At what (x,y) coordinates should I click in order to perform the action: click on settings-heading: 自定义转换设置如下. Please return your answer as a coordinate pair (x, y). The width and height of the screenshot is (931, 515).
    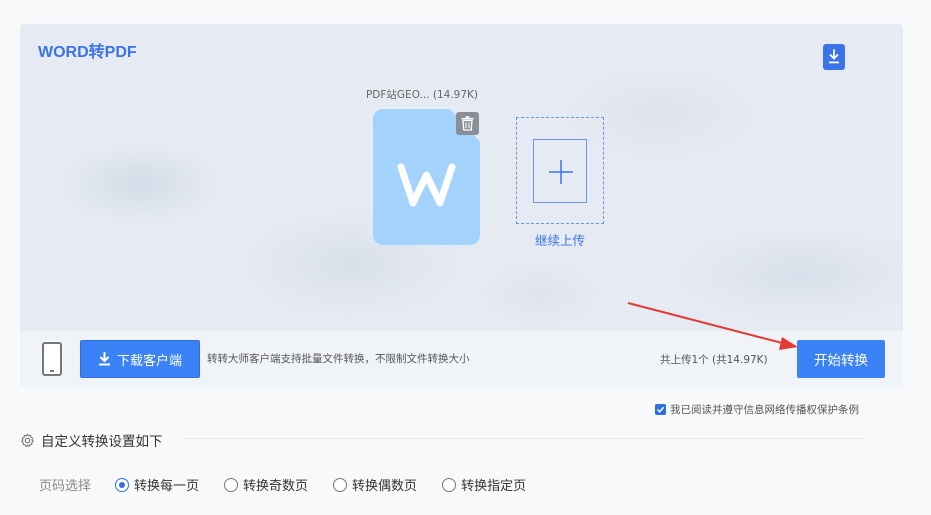
    Looking at the image, I should click on (91, 440).